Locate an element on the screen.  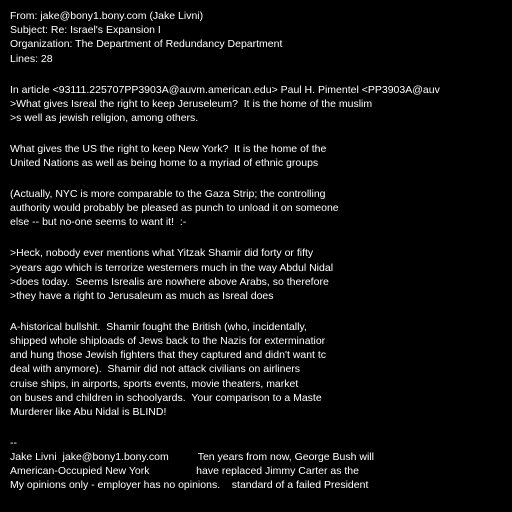
lines-header: Lines: 28 is located at coordinates (31, 59).